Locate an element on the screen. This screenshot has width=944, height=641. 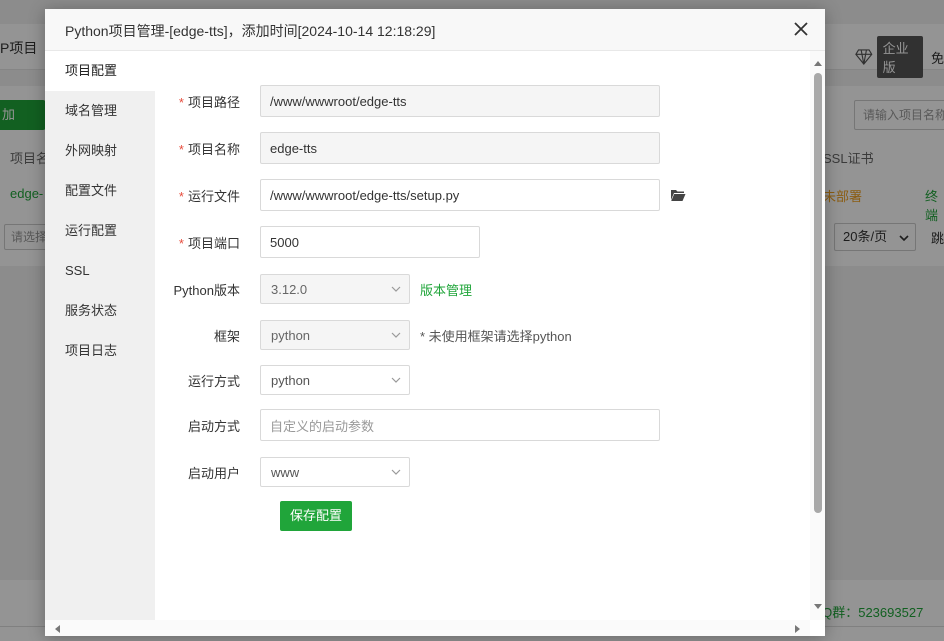
port-label-text: 项目端口 is located at coordinates (213, 243).